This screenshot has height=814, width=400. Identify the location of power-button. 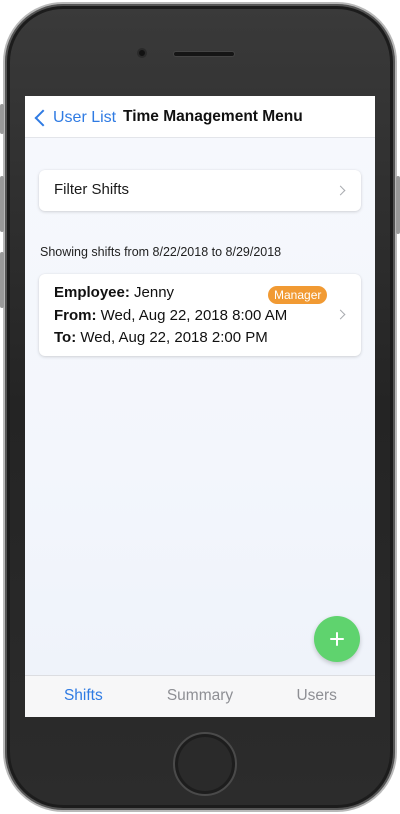
(398, 205).